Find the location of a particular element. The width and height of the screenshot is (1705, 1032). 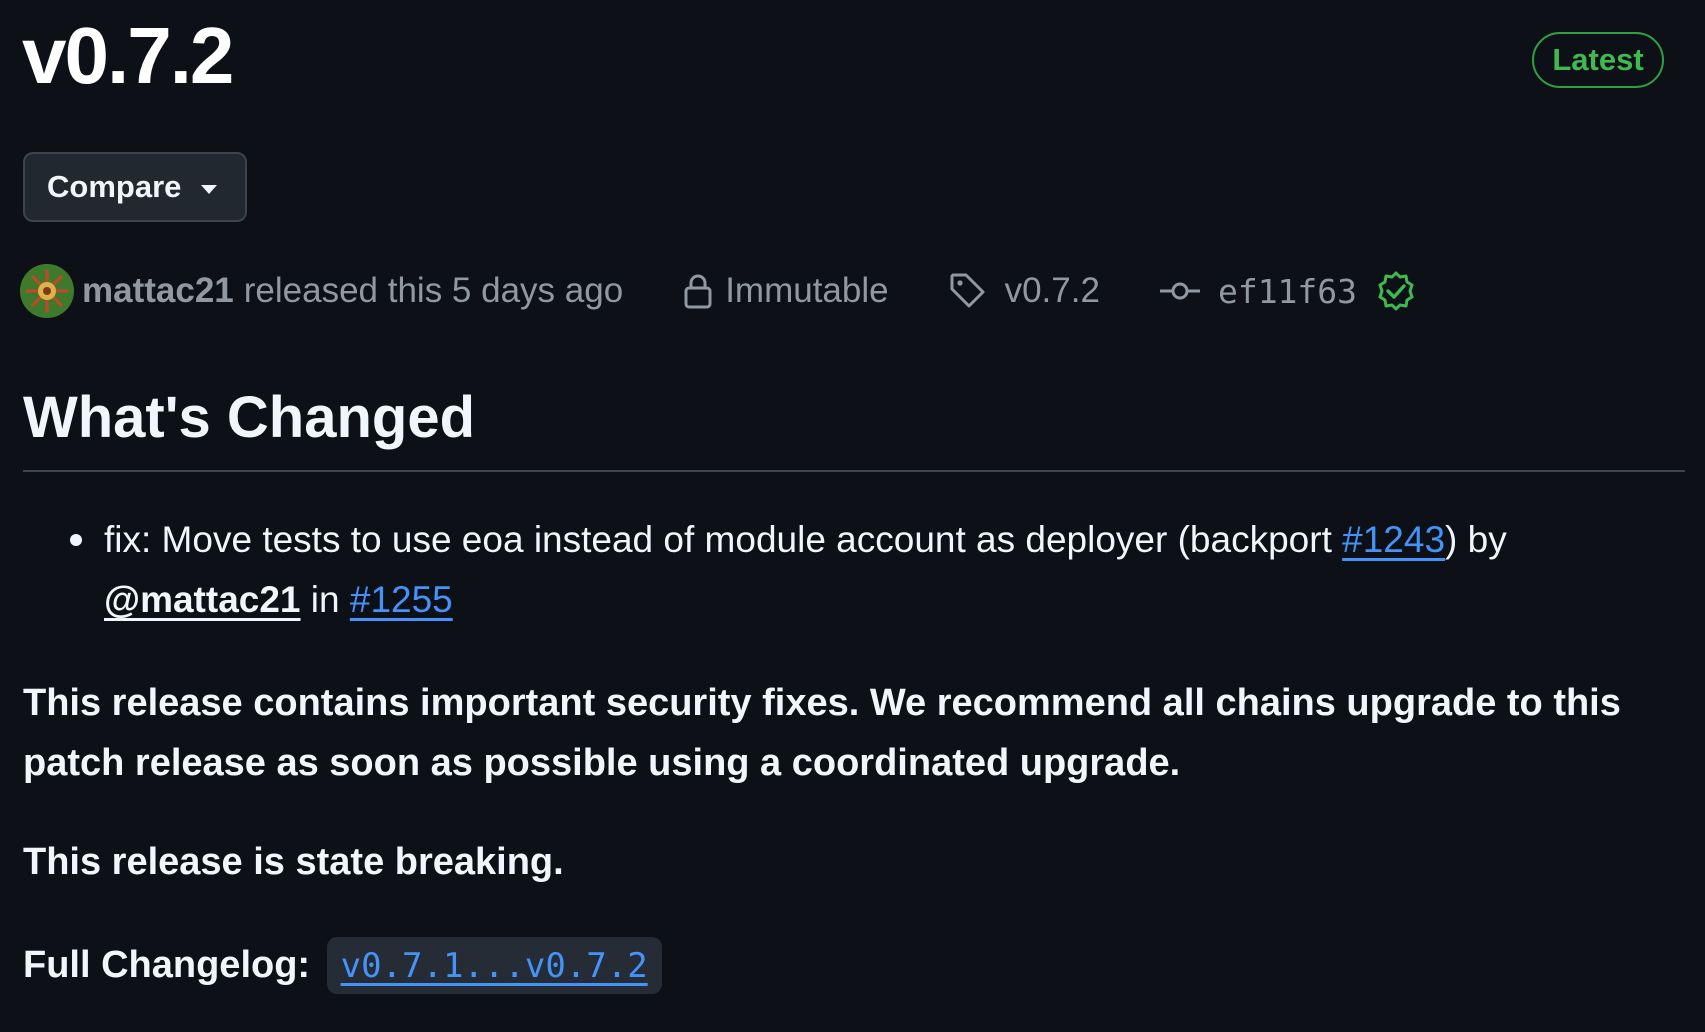

heading-divider is located at coordinates (854, 471).